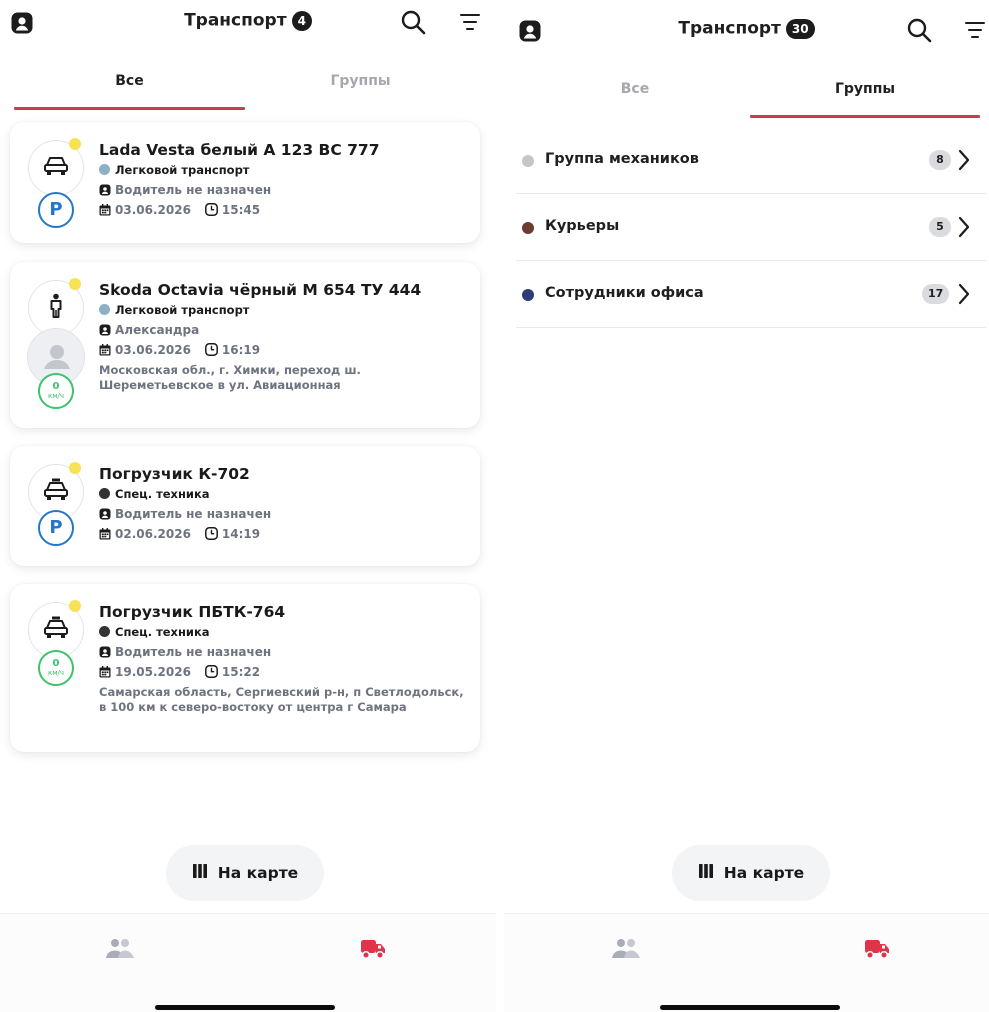 The image size is (989, 1012). What do you see at coordinates (706, 873) in the screenshot?
I see `map-icon` at bounding box center [706, 873].